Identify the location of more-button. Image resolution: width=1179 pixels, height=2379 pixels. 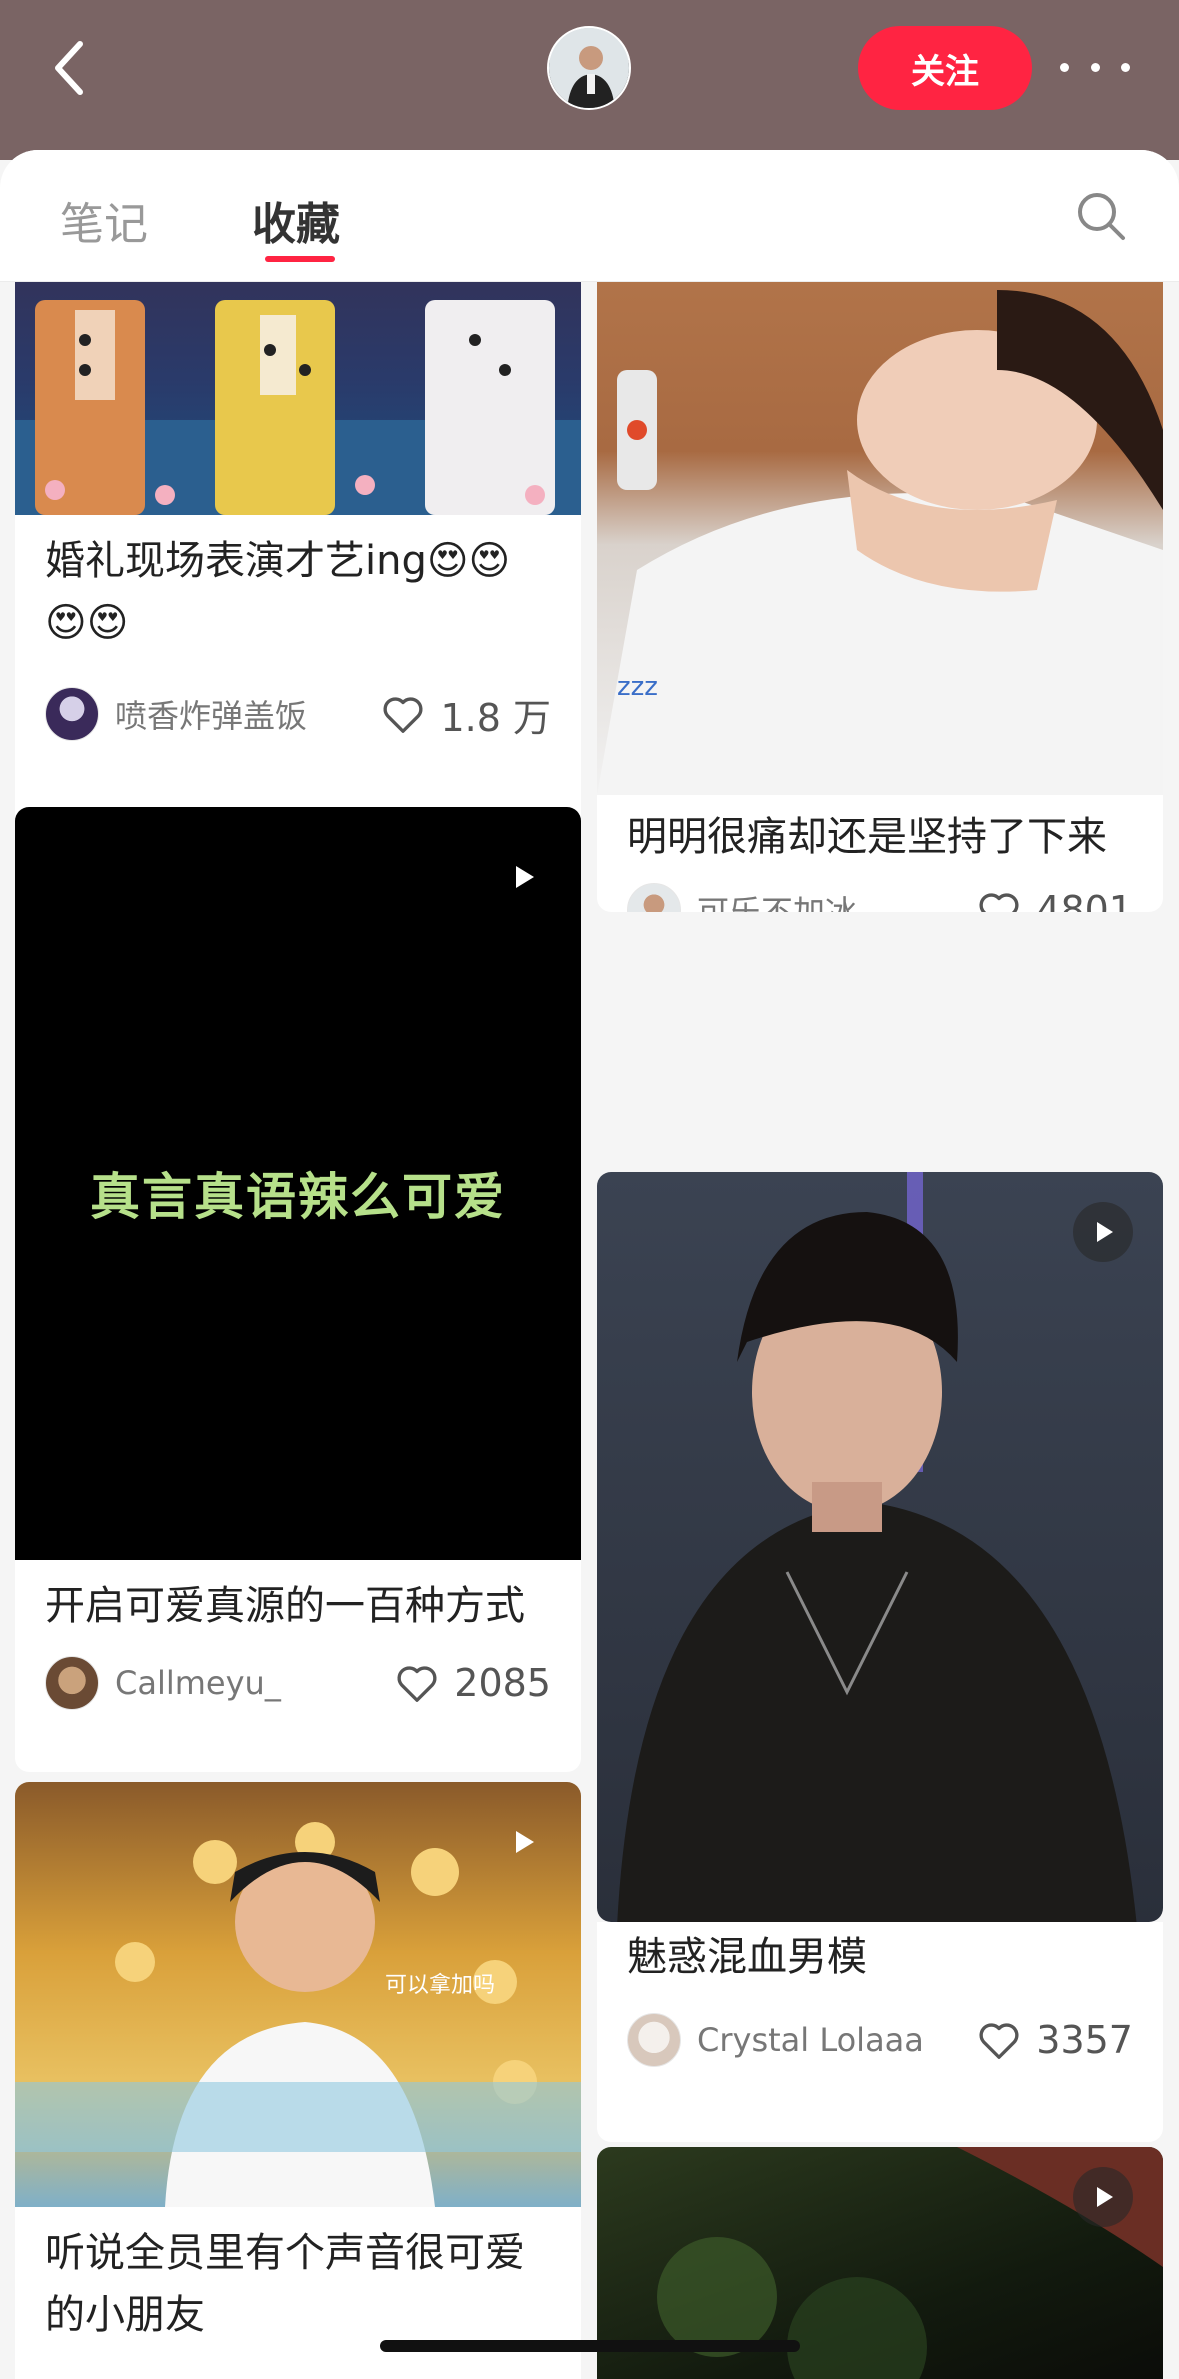
(1095, 67).